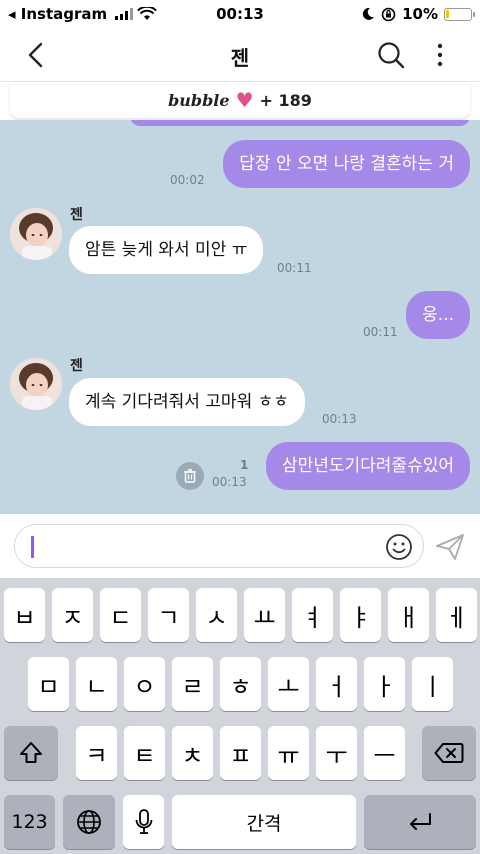  I want to click on key: ㅑ, so click(360, 615).